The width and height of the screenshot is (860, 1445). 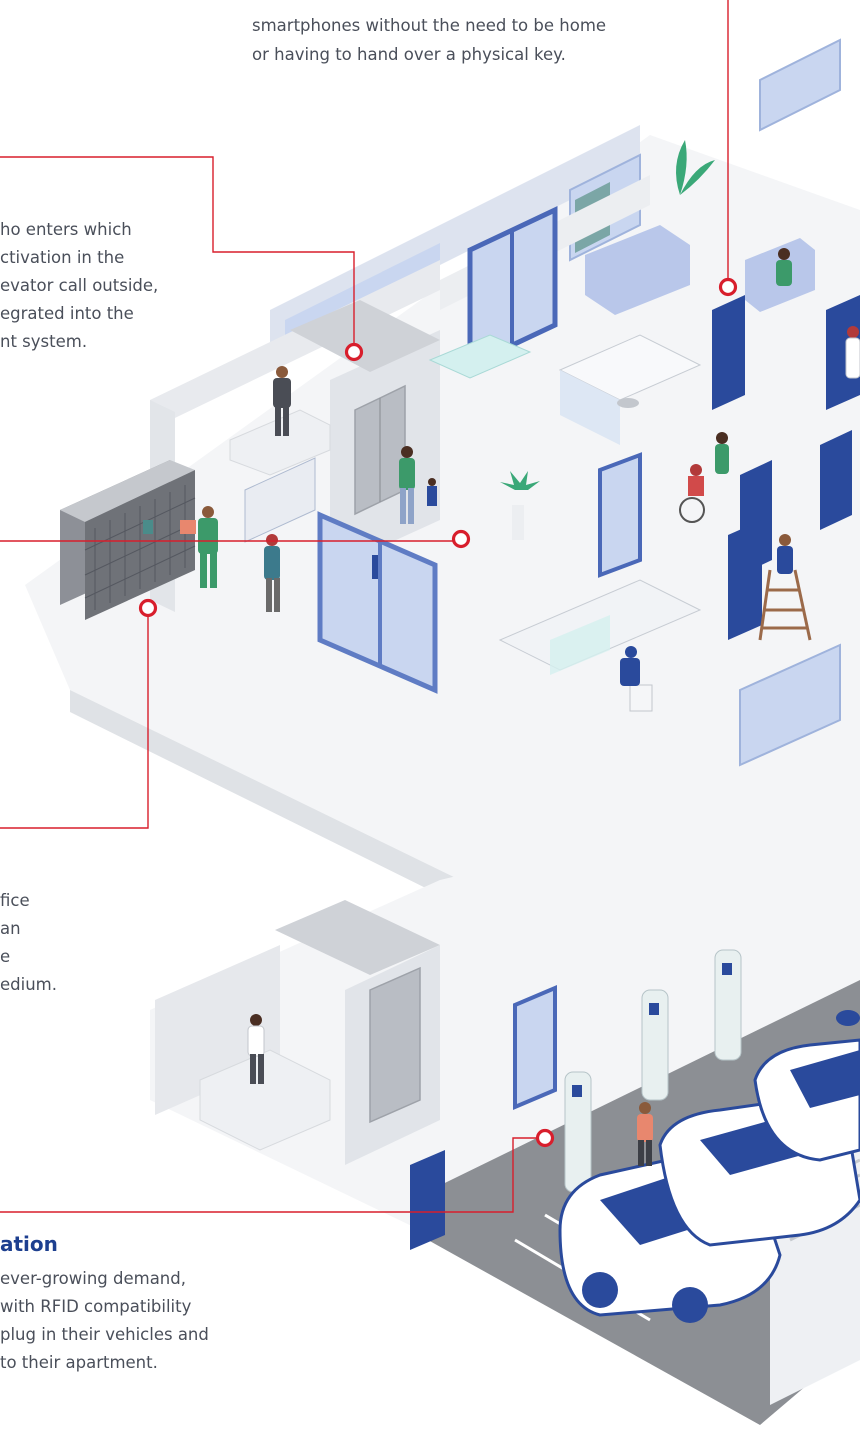 I want to click on garage-door, so click(x=427, y=1200).